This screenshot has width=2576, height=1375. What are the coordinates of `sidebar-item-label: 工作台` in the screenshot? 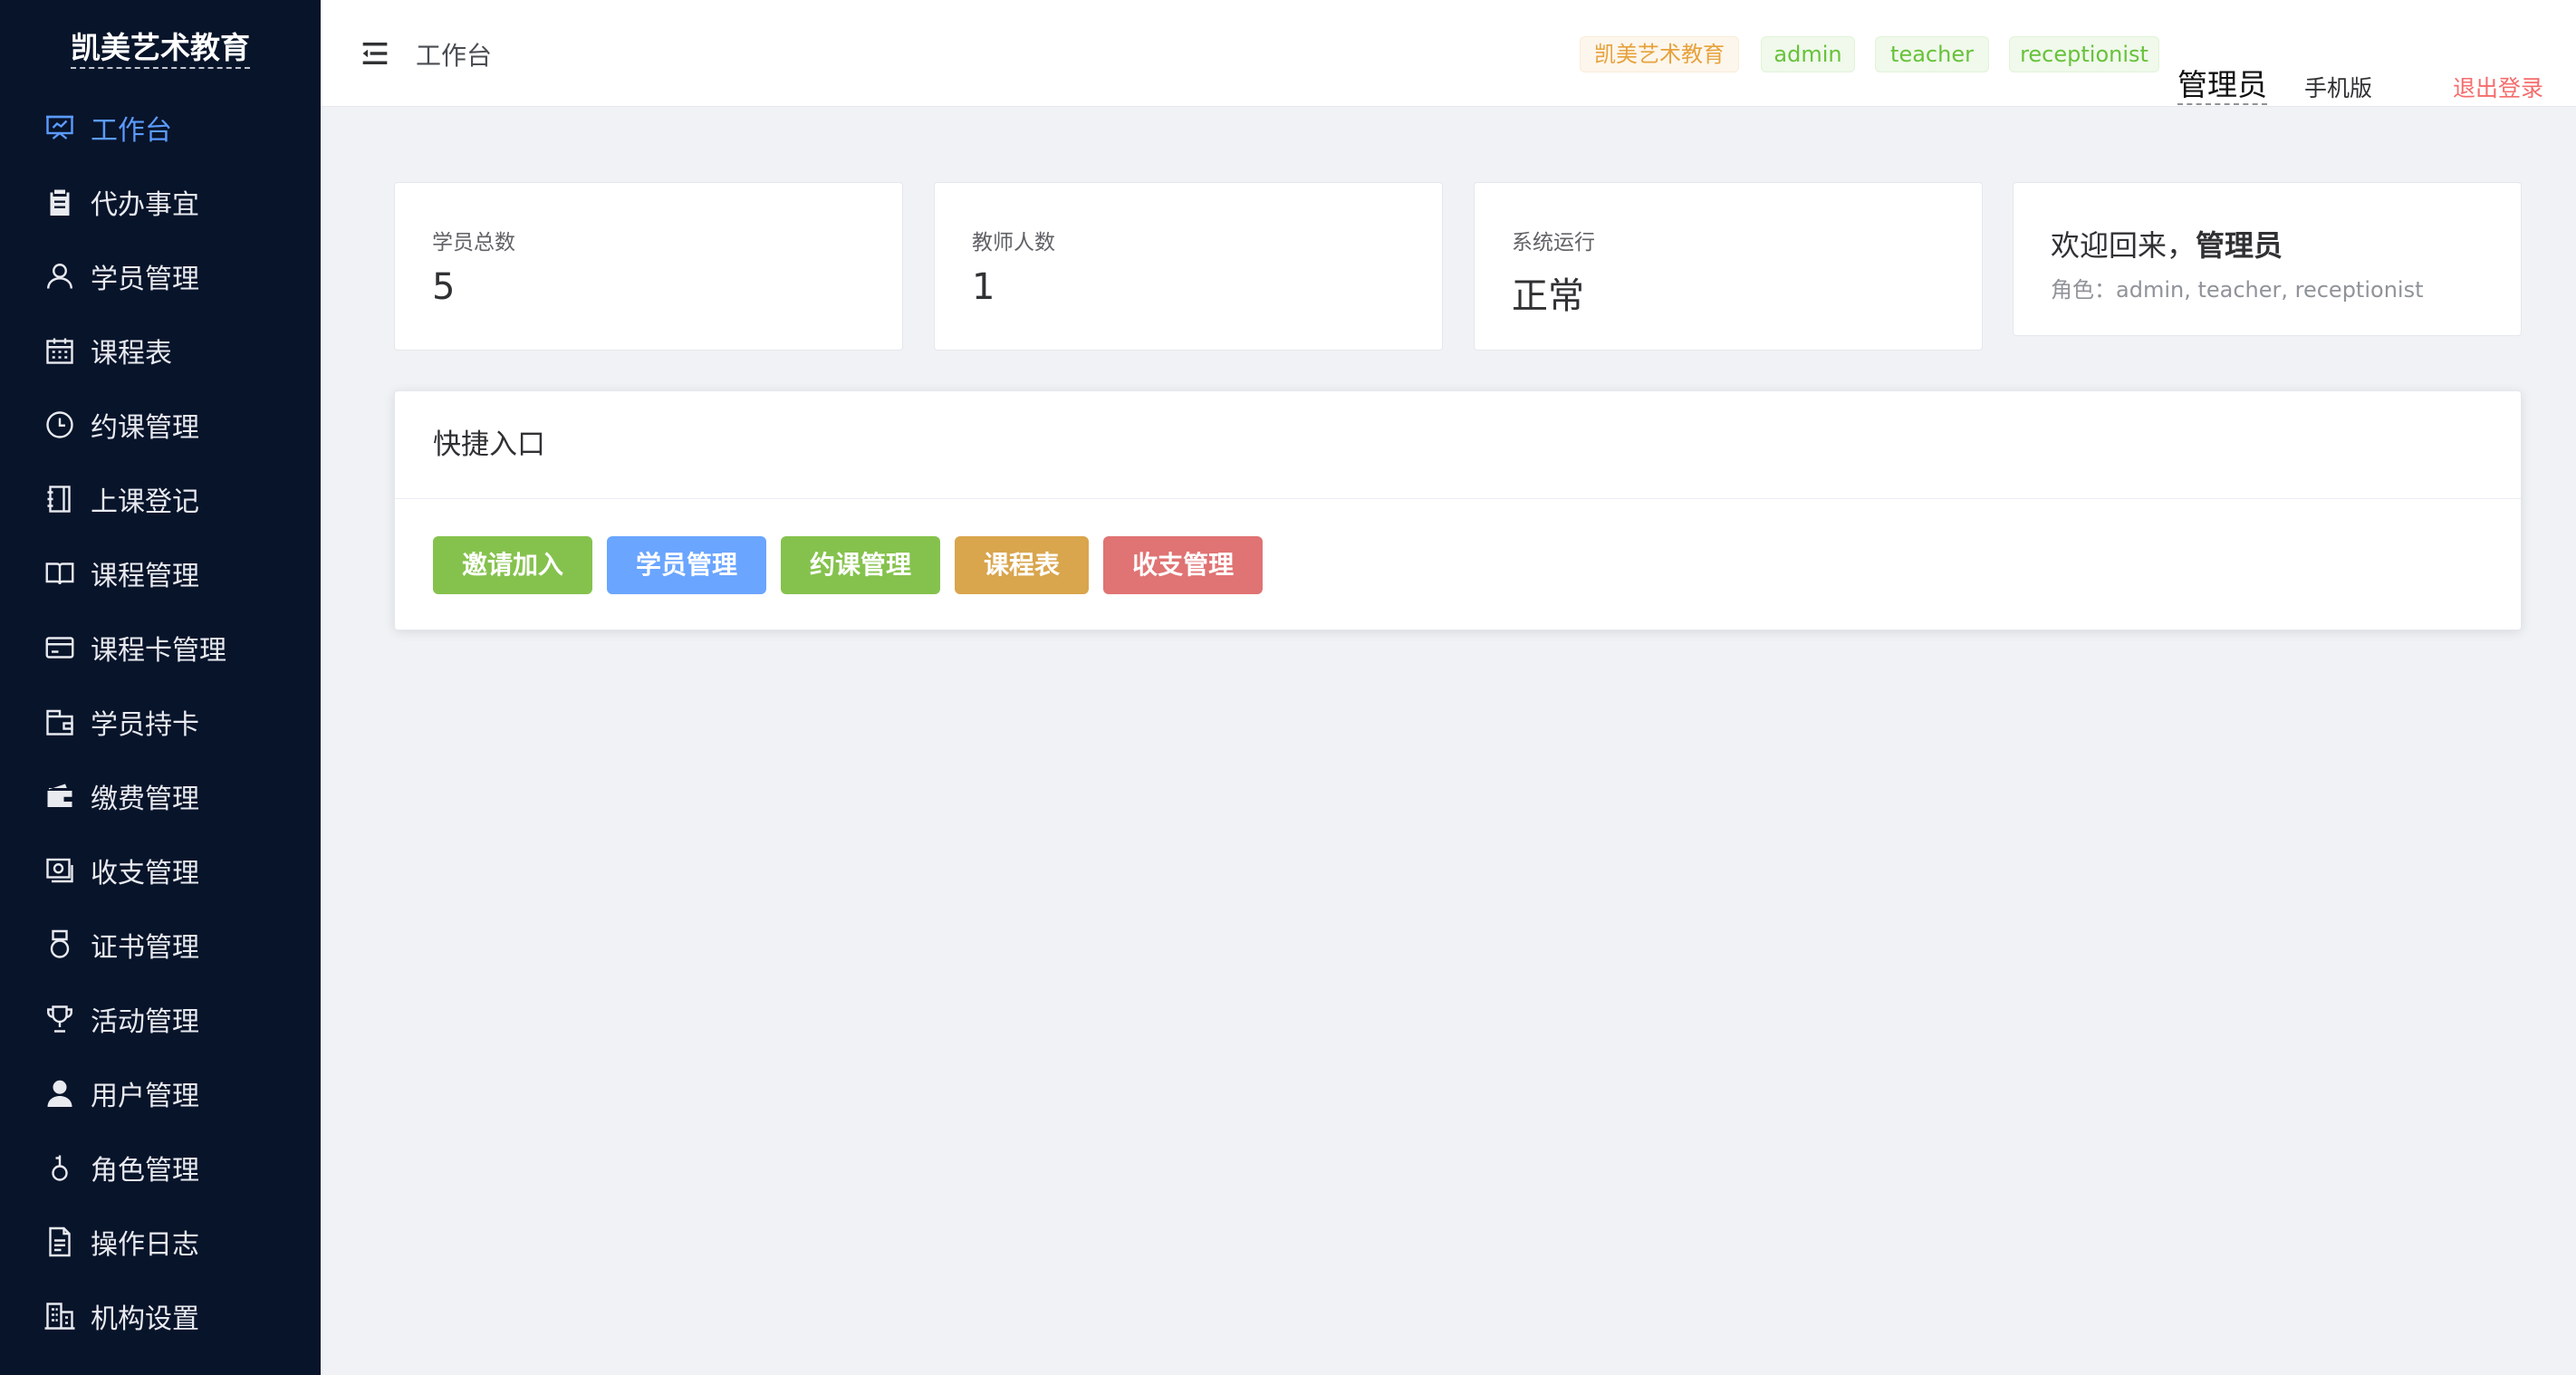 It's located at (131, 131).